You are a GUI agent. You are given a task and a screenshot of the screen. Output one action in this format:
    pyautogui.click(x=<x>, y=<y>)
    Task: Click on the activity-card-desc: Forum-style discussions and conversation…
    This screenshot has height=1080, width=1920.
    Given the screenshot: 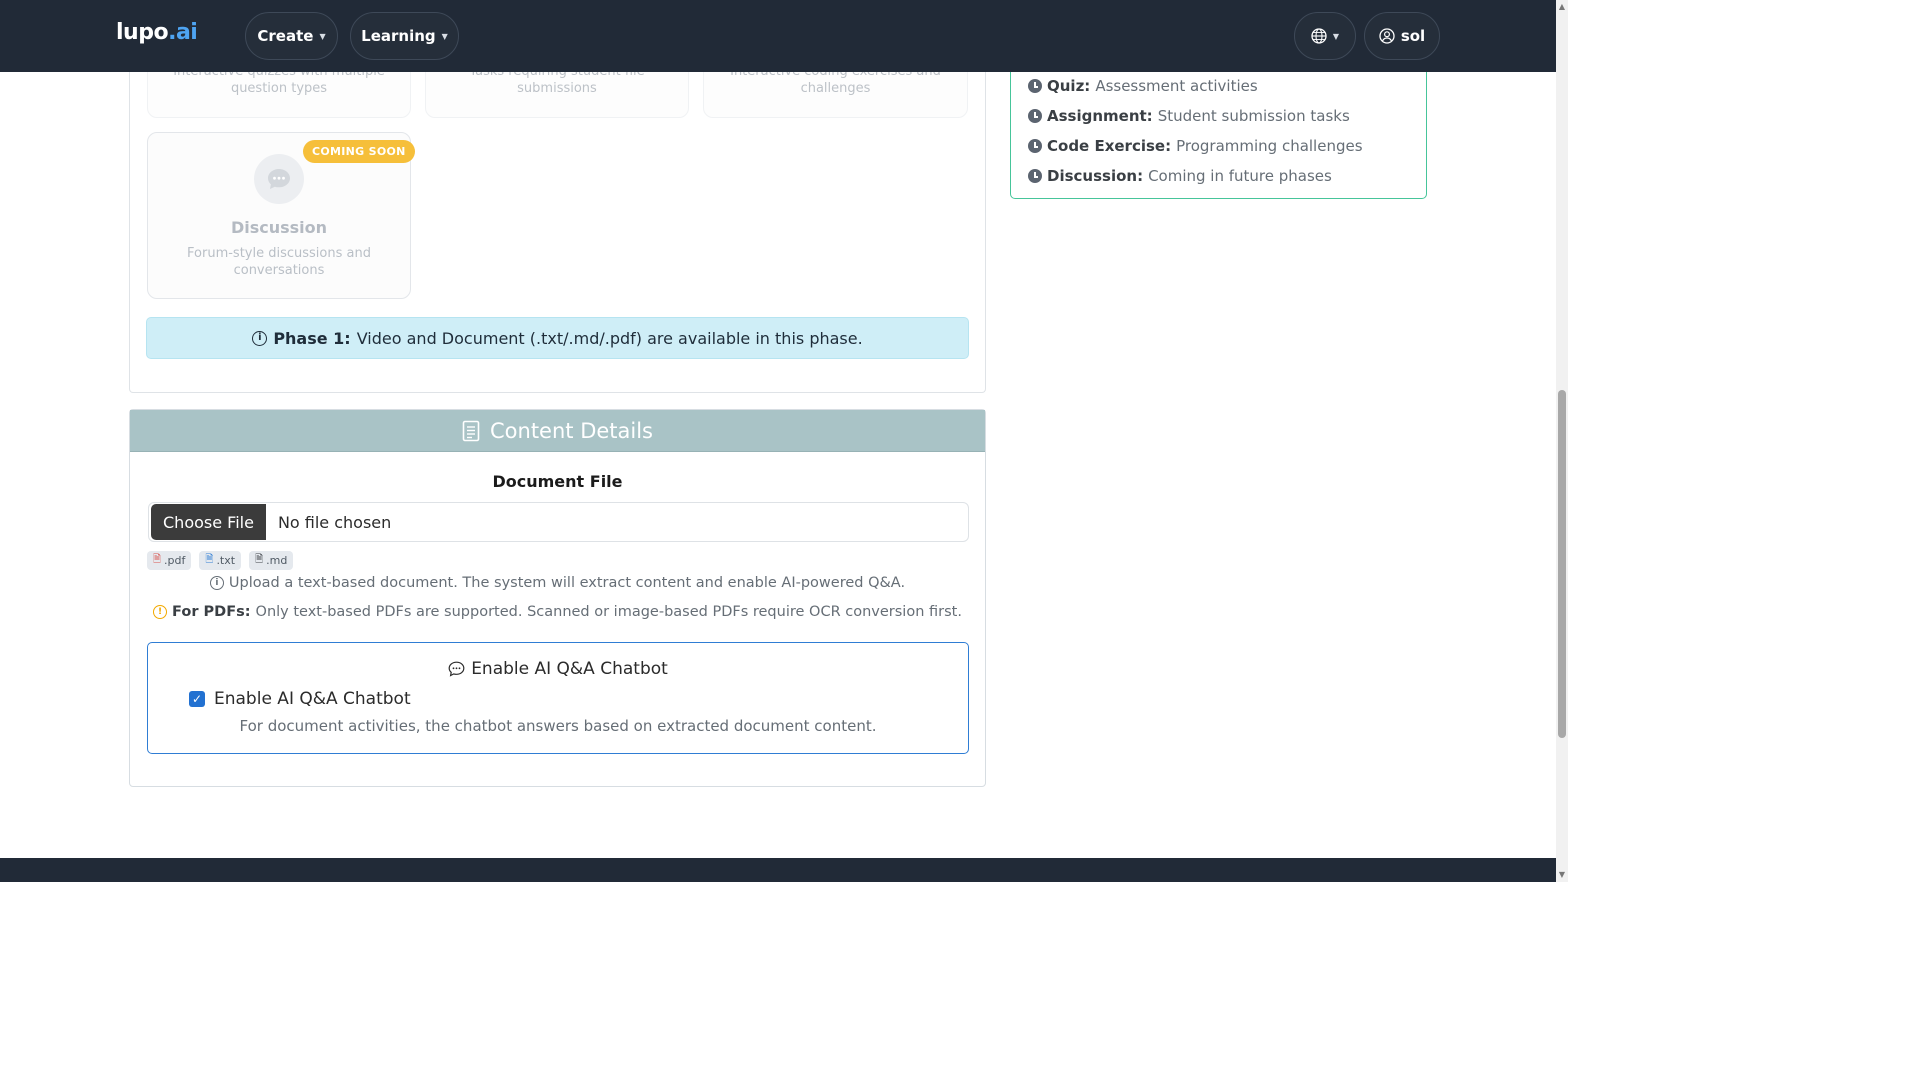 What is the action you would take?
    pyautogui.click(x=279, y=262)
    